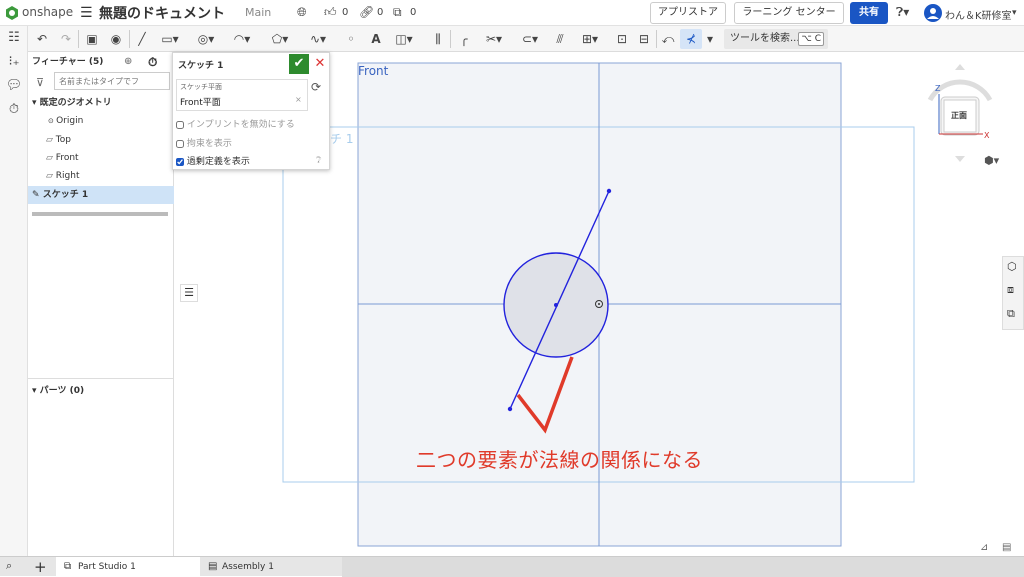  I want to click on feature-count-label: フィーチャー (5), so click(68, 62).